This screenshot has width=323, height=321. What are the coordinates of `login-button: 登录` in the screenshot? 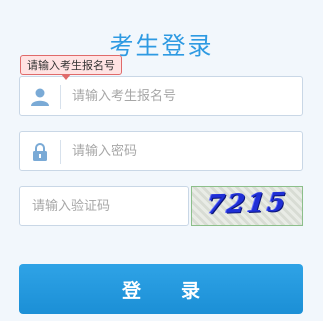 It's located at (161, 289).